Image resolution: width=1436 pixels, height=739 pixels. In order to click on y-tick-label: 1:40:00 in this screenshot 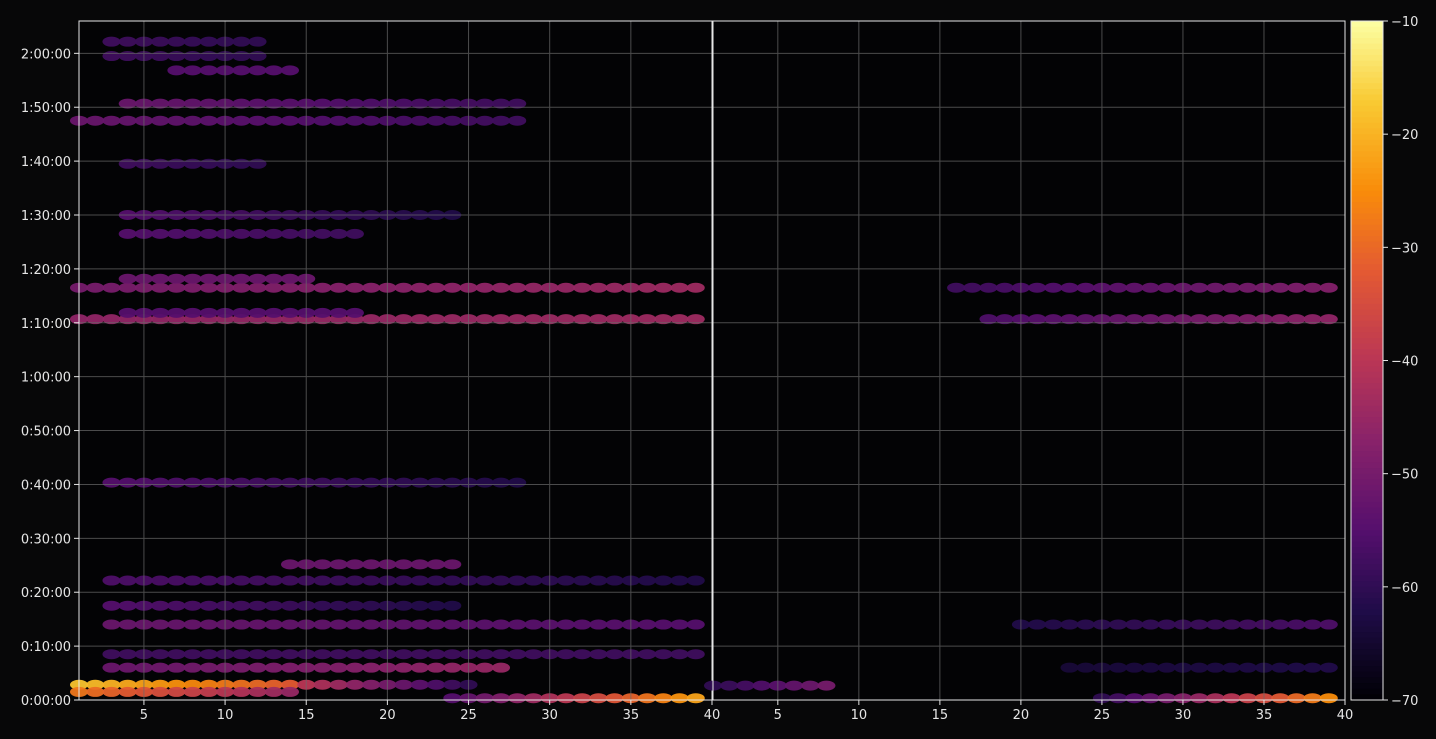, I will do `click(46, 162)`.